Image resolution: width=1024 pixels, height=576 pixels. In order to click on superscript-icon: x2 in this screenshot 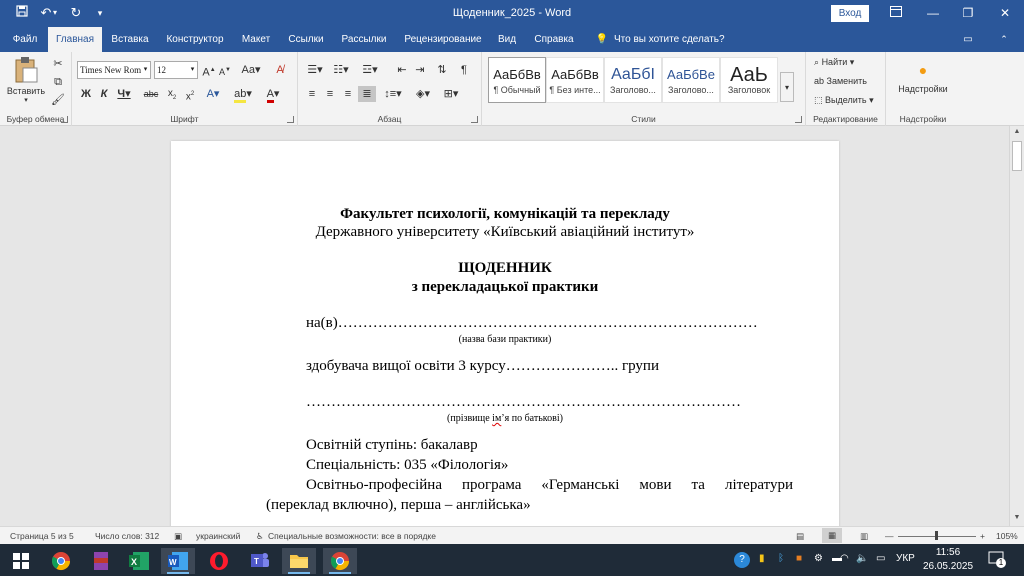, I will do `click(190, 94)`.